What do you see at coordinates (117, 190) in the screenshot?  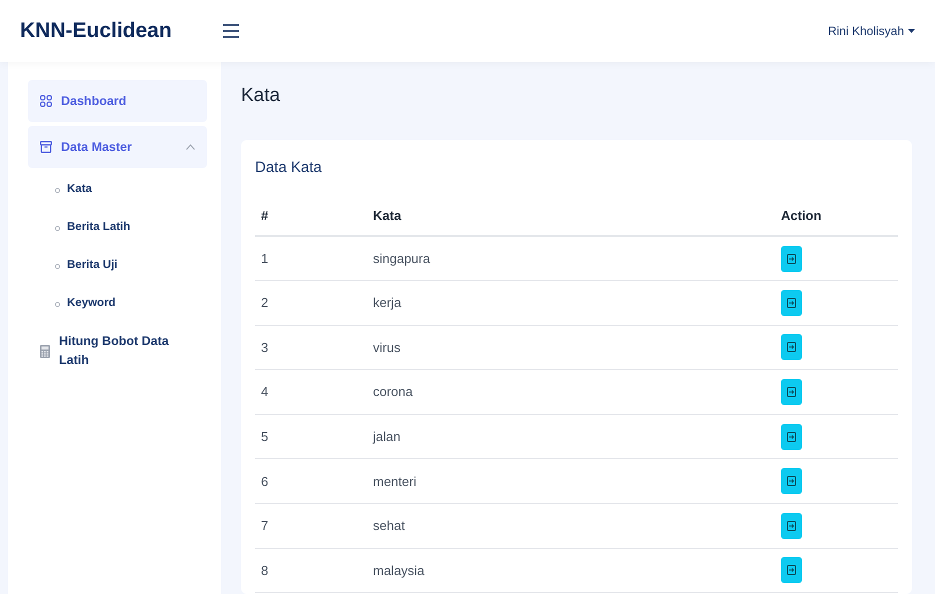 I see `submenu-item: Kata` at bounding box center [117, 190].